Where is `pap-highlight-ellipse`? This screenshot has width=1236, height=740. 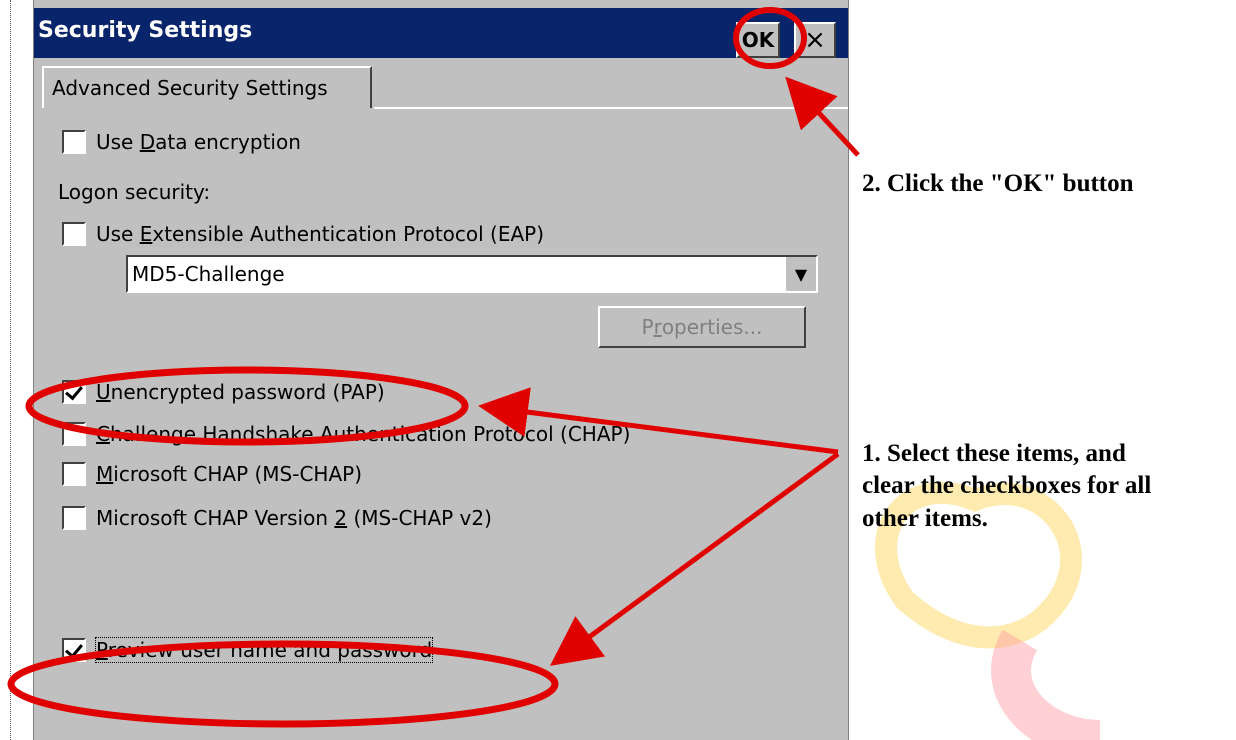 pap-highlight-ellipse is located at coordinates (247, 406).